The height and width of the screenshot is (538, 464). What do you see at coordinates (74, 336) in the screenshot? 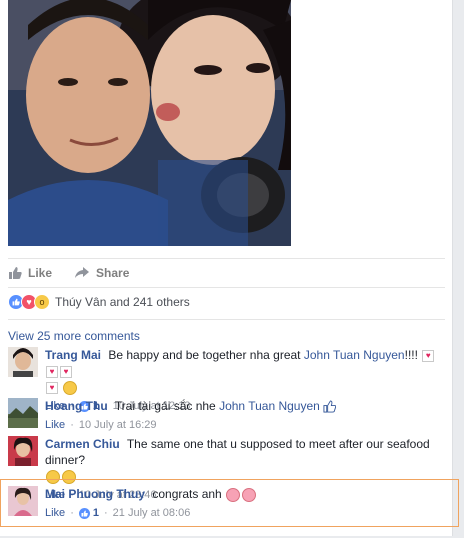
I see `view-more-comments-link: View 25 more comments` at bounding box center [74, 336].